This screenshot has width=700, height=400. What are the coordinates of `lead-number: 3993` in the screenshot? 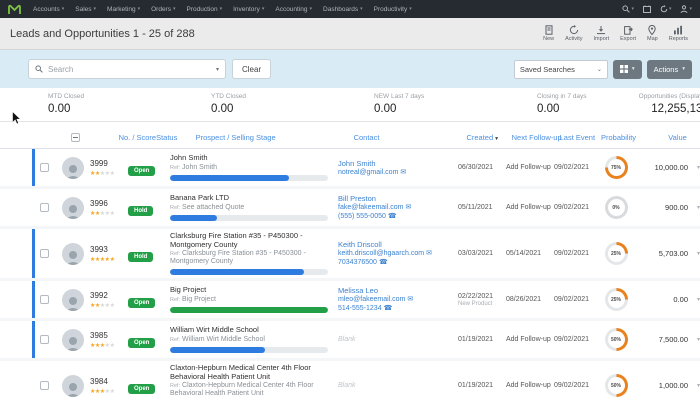 It's located at (109, 249).